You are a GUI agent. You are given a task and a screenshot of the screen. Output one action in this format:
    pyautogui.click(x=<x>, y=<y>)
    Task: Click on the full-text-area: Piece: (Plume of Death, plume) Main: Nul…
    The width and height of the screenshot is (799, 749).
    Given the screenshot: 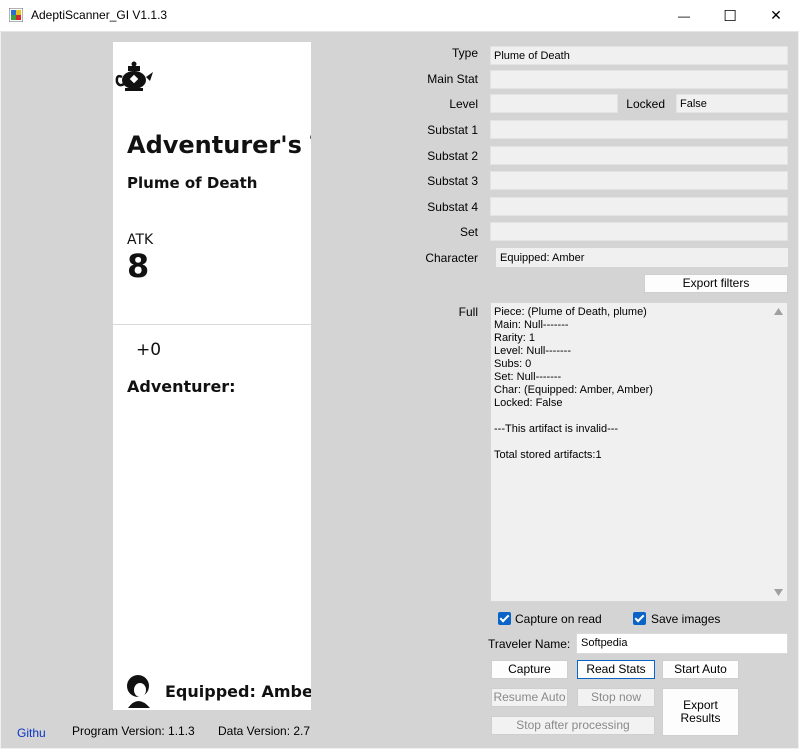 What is the action you would take?
    pyautogui.click(x=639, y=452)
    